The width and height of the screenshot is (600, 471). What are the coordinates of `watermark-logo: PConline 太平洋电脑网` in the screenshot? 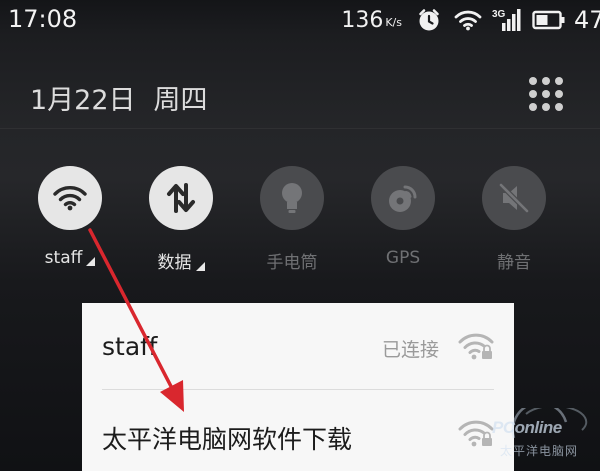 It's located at (542, 438).